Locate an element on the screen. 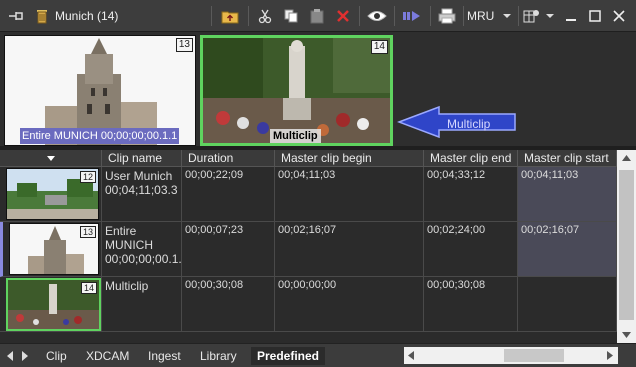  mru-label: MRU is located at coordinates (481, 16).